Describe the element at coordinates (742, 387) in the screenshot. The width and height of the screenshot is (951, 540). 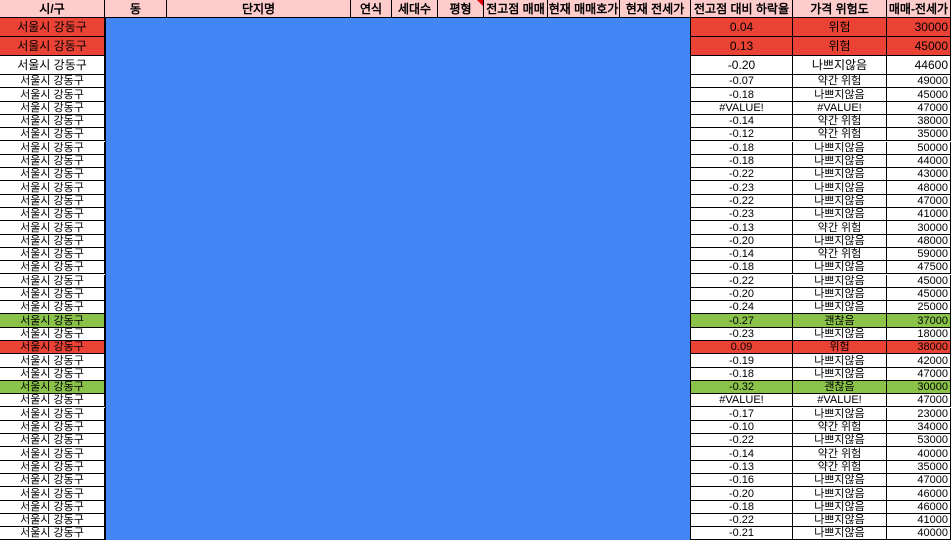
I see `cell-drop-rate: -0.32` at that location.